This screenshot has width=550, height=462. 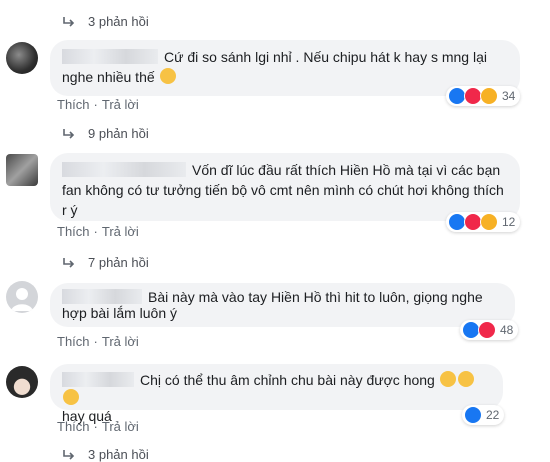 What do you see at coordinates (507, 330) in the screenshot?
I see `reaction-count: 48` at bounding box center [507, 330].